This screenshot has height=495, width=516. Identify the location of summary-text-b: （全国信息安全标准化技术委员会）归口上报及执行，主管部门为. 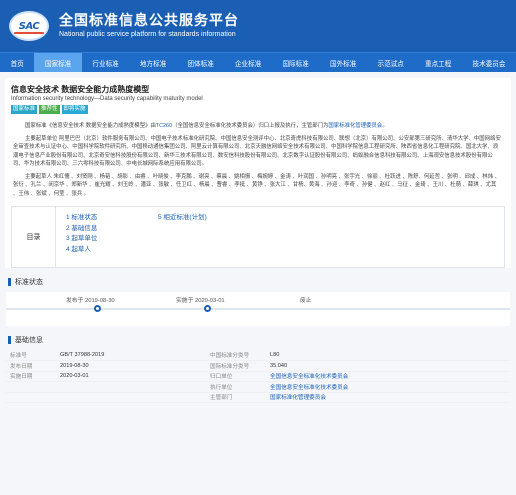
(250, 126).